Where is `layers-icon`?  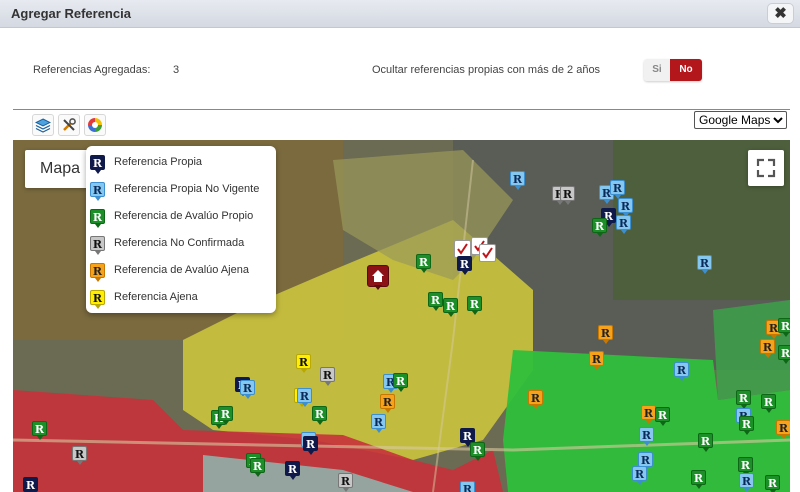
layers-icon is located at coordinates (43, 125).